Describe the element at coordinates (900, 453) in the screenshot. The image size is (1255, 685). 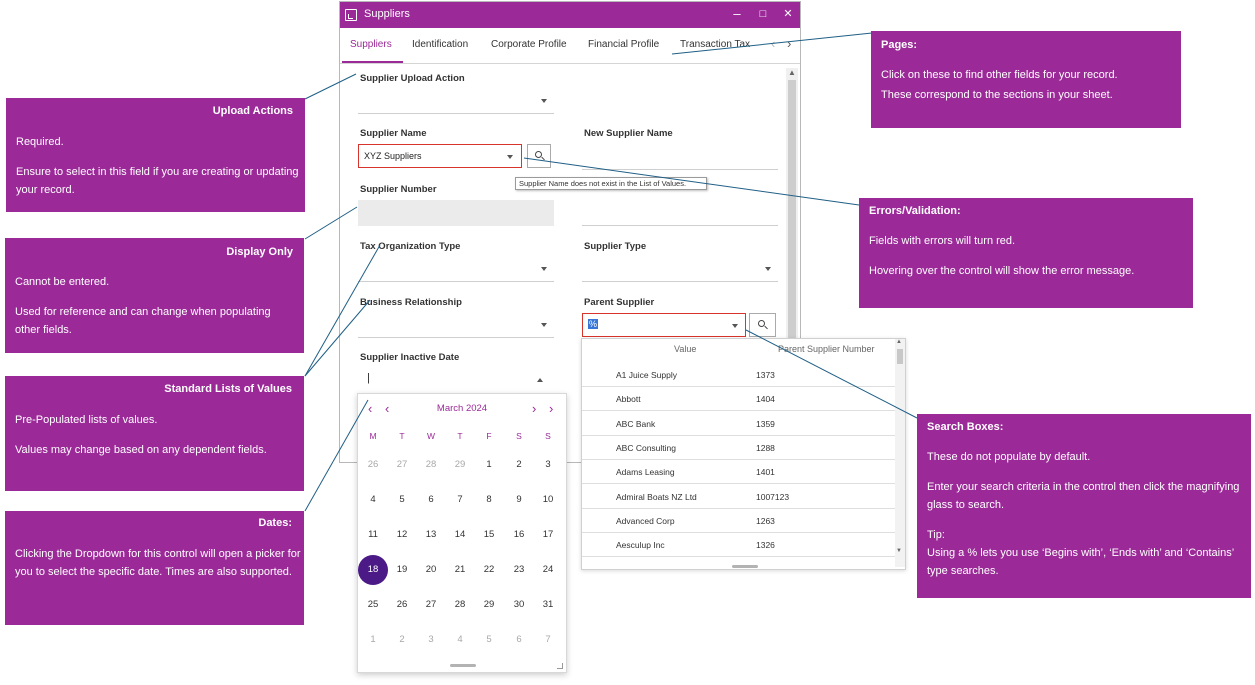
I see `grid-scrollbar: ▲ ▼` at that location.